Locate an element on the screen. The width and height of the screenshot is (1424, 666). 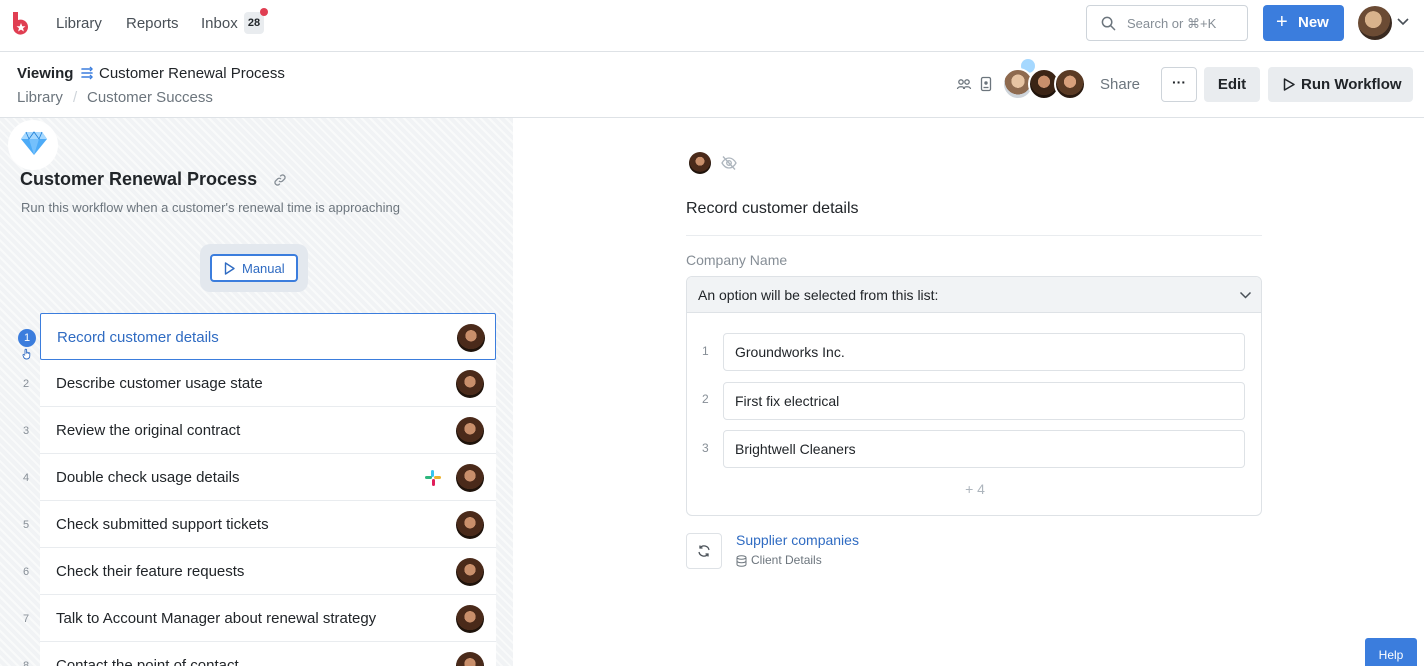
manual-trigger-button: Manual is located at coordinates (254, 268).